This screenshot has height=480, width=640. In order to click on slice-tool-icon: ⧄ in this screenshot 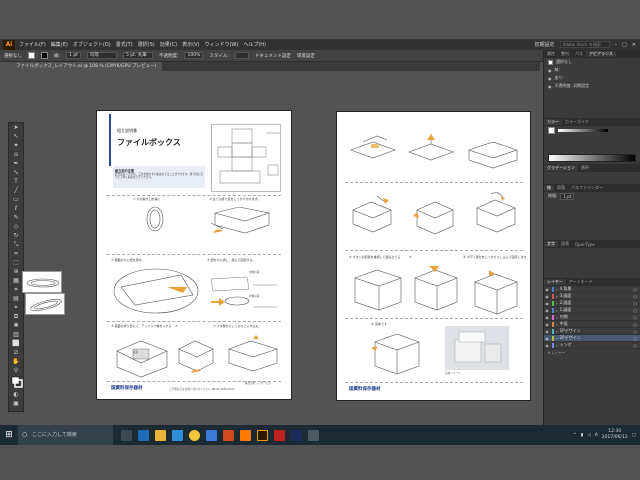, I will do `click(16, 353)`.